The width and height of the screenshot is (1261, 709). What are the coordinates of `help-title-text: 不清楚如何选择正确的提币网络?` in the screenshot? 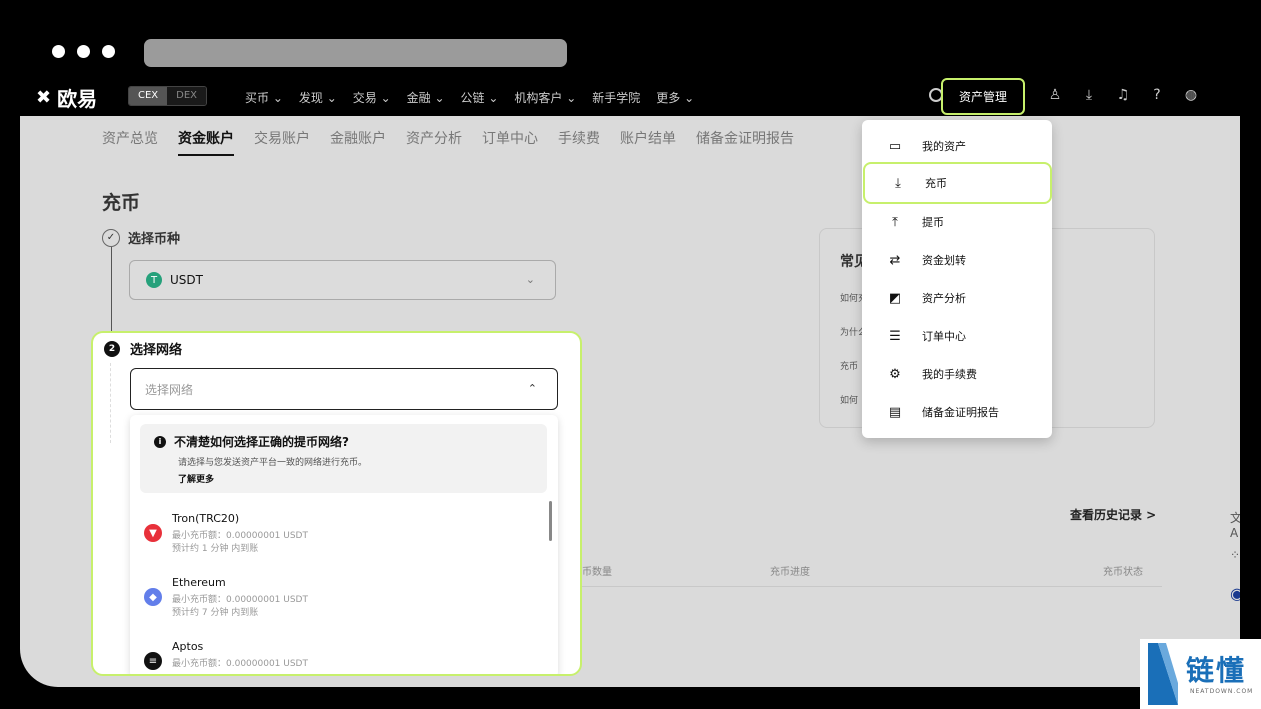 It's located at (261, 442).